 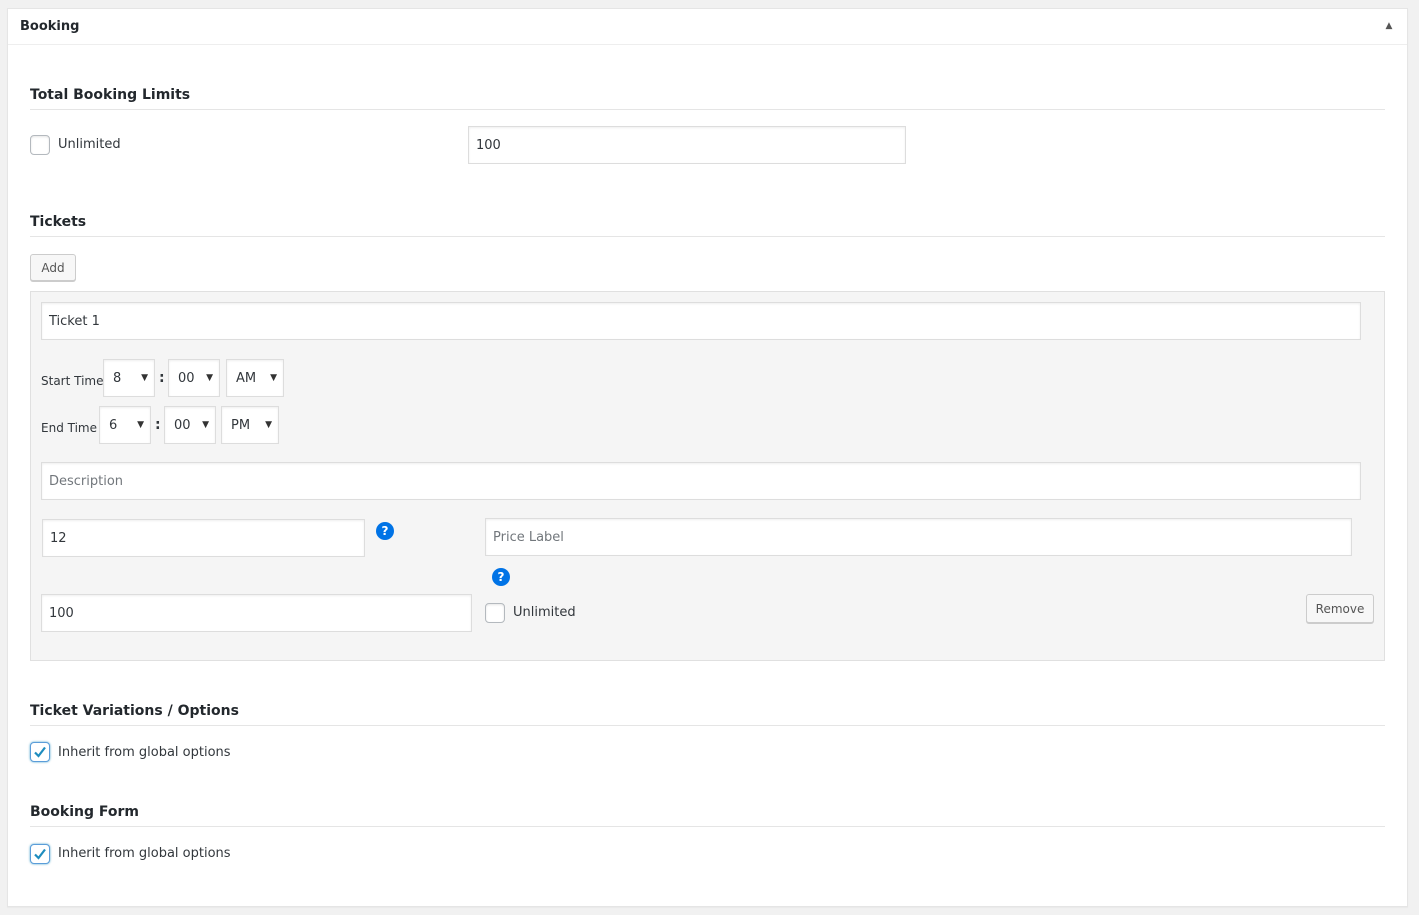 I want to click on metabox-header, so click(x=707, y=27).